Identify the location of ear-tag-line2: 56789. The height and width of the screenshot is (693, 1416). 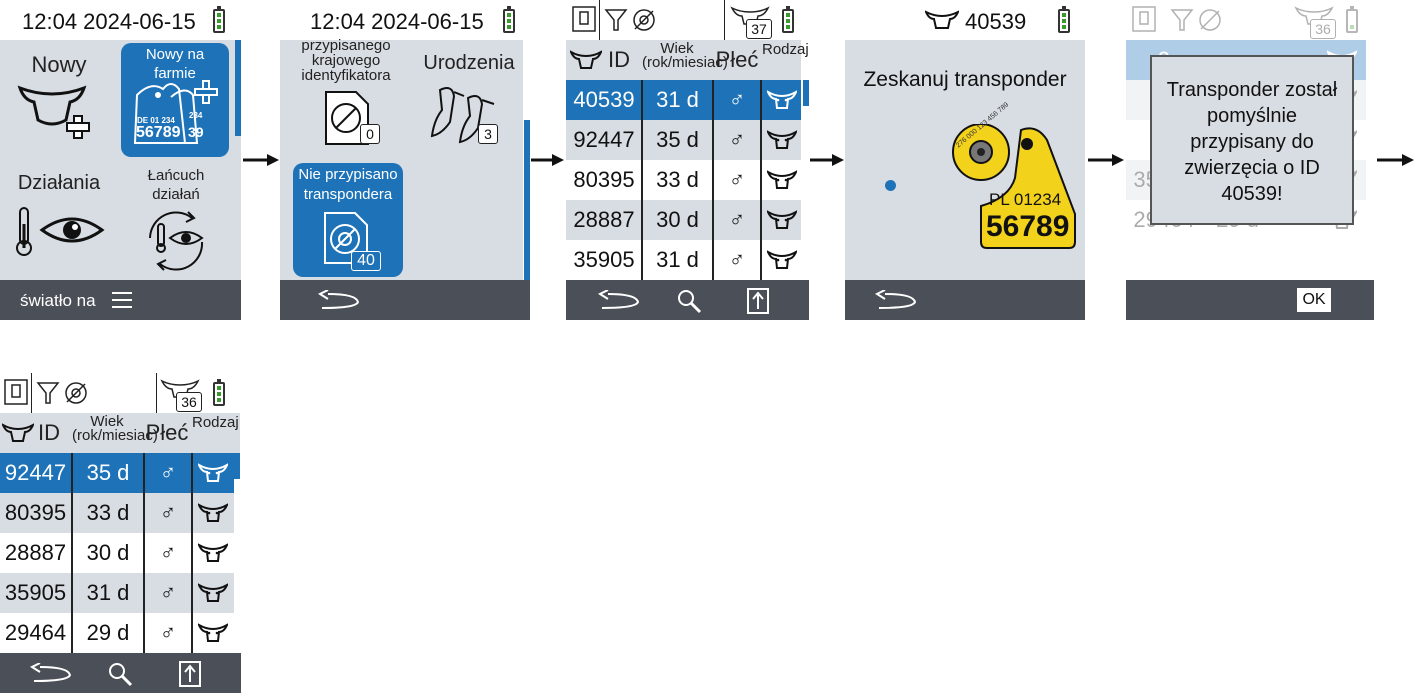
(158, 132).